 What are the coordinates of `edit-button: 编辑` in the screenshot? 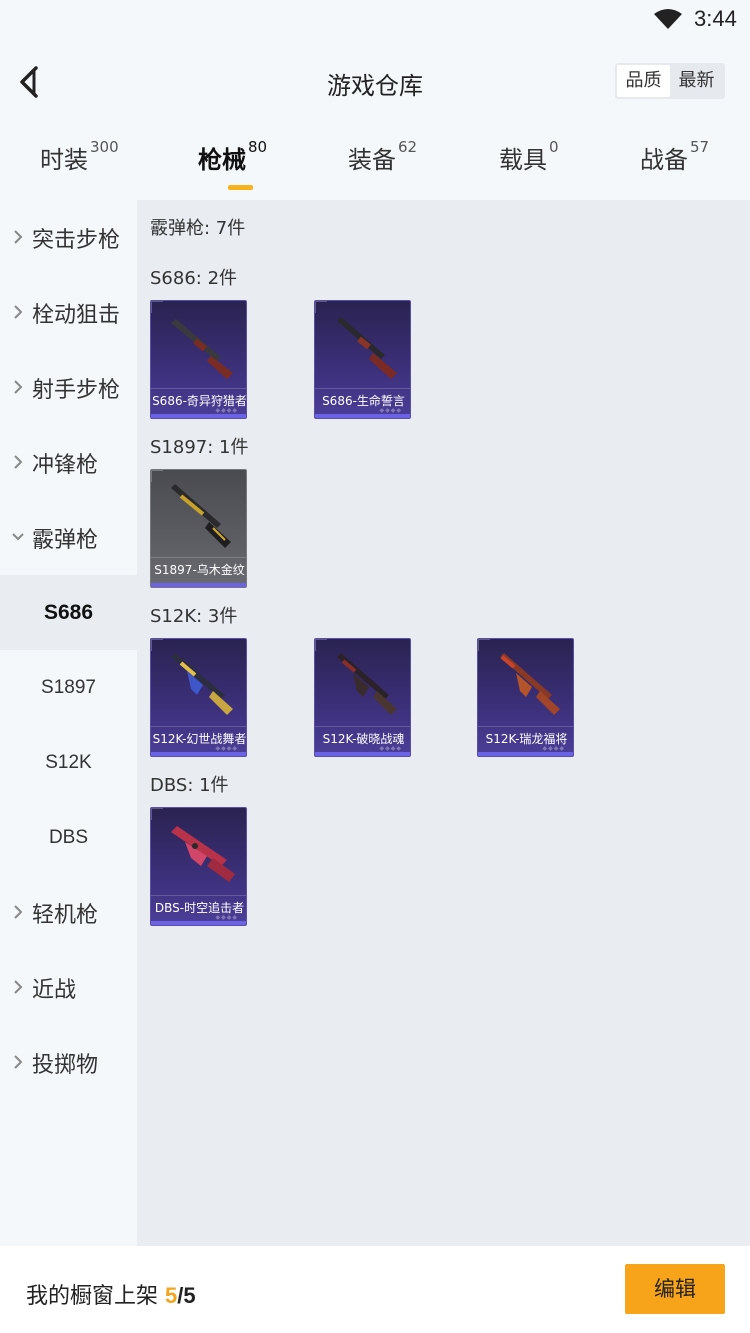 It's located at (675, 1289).